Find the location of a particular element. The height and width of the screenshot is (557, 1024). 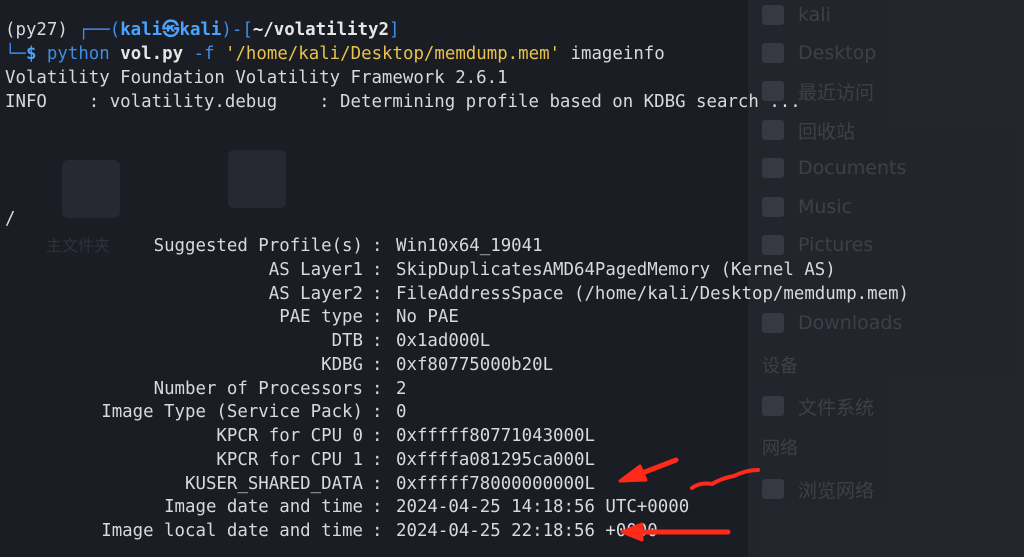

arrow-kuser-shared-data is located at coordinates (648, 470).